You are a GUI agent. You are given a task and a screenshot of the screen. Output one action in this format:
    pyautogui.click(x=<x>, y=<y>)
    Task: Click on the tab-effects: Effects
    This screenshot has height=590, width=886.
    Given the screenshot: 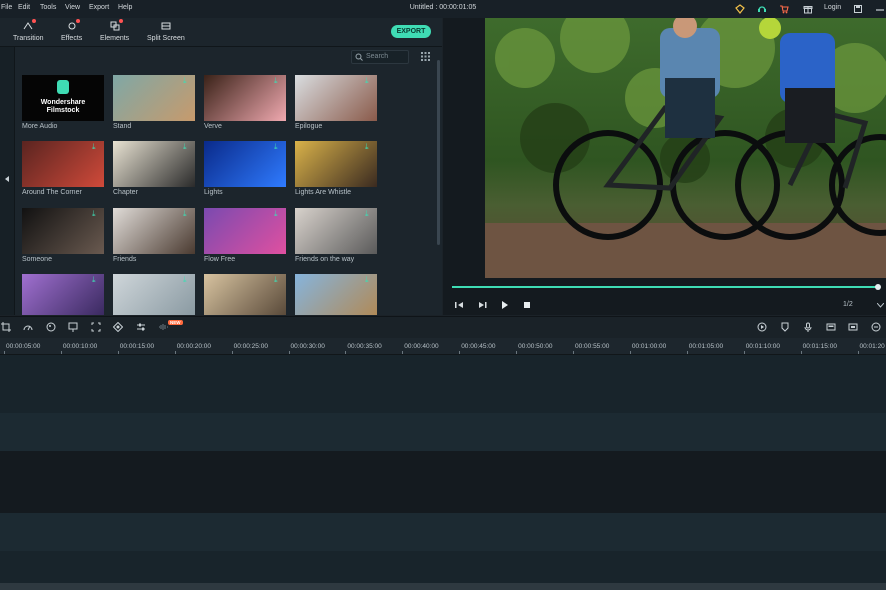 What is the action you would take?
    pyautogui.click(x=71, y=30)
    